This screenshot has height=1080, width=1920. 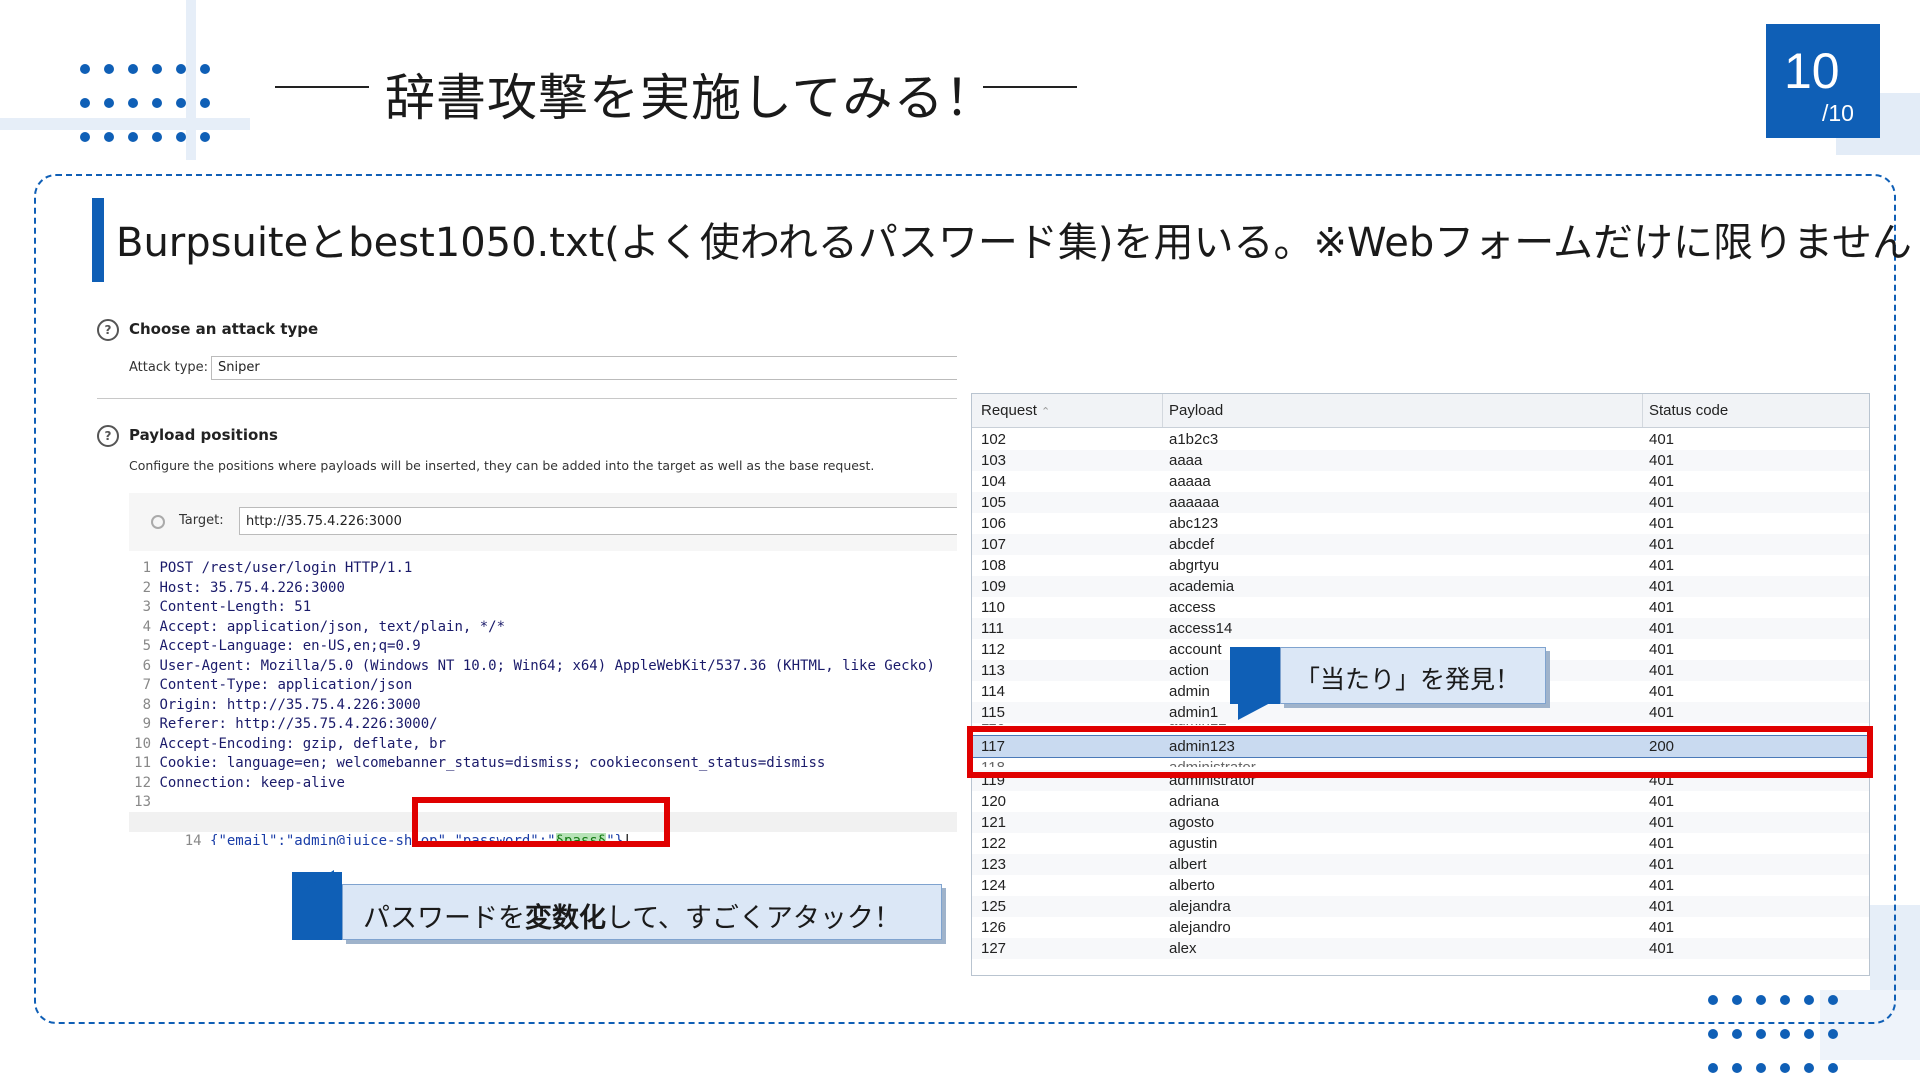 I want to click on cell-payload: abgrtyu, so click(x=1194, y=565).